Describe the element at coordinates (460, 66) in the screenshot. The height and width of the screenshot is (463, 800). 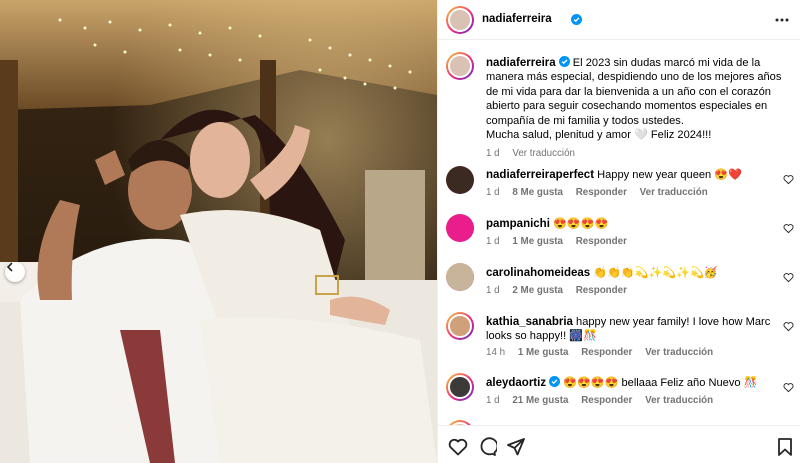
I see `caption-author-avatar` at that location.